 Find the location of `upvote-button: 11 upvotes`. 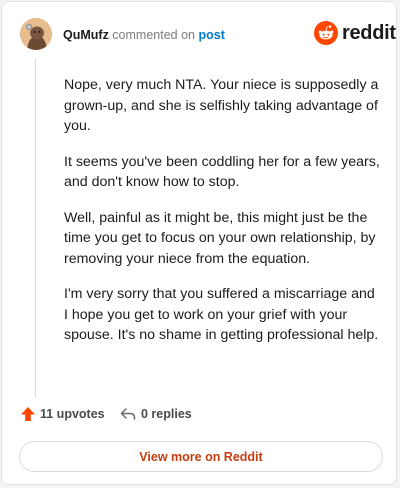

upvote-button: 11 upvotes is located at coordinates (62, 414).